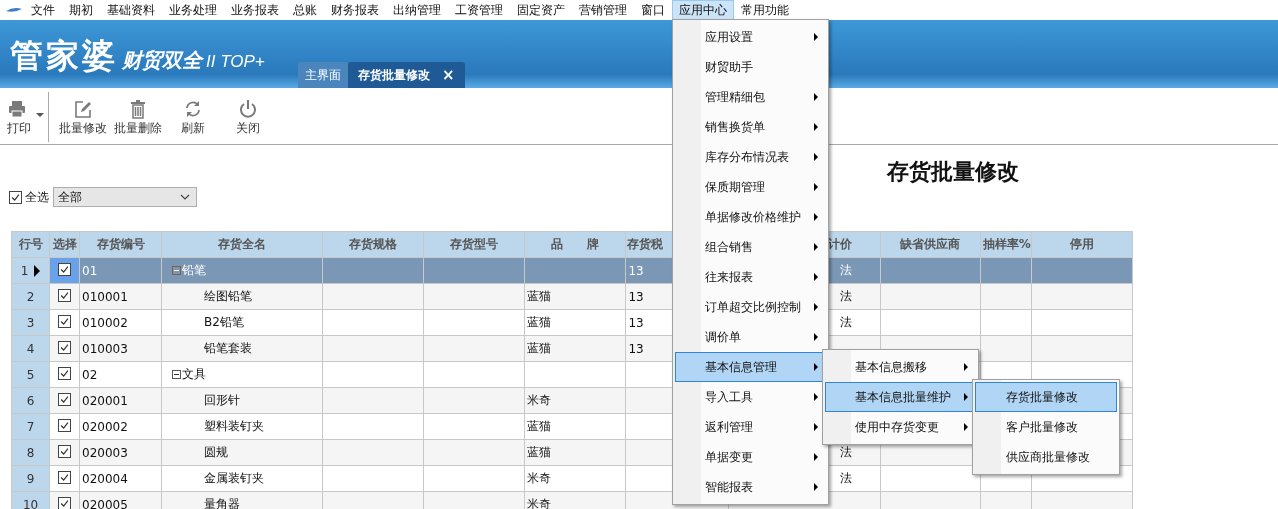 This screenshot has width=1278, height=509. I want to click on close-icon: ×, so click(448, 75).